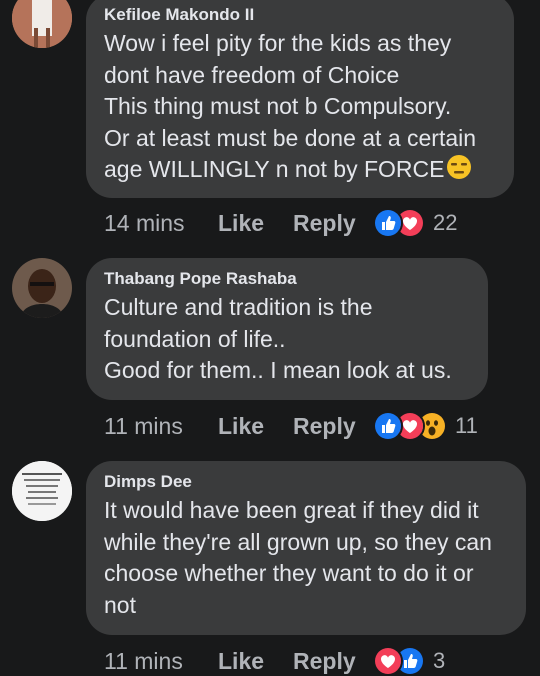 The height and width of the screenshot is (676, 540). What do you see at coordinates (278, 43) in the screenshot?
I see `comment-line: Wow i feel pity for the kids as they` at bounding box center [278, 43].